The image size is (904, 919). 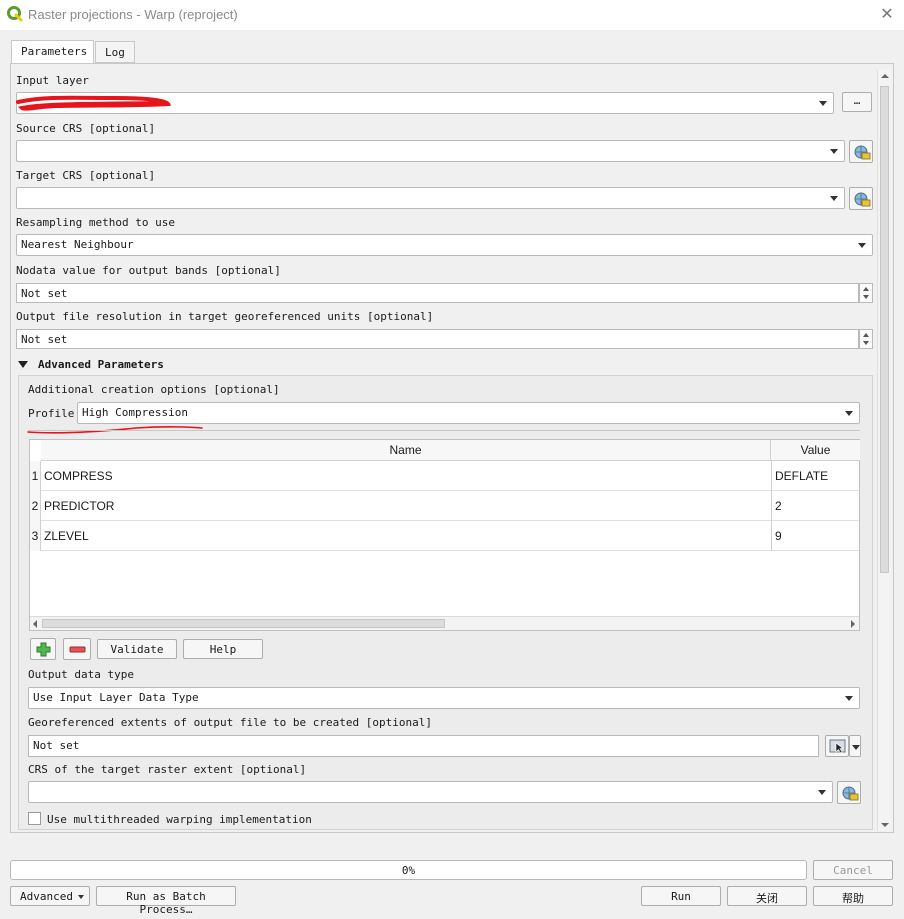 What do you see at coordinates (885, 825) in the screenshot?
I see `scroll-down-icon` at bounding box center [885, 825].